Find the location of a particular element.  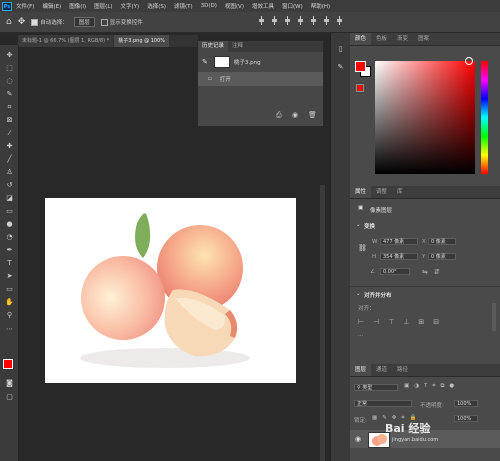

foreground-color is located at coordinates (360, 66).